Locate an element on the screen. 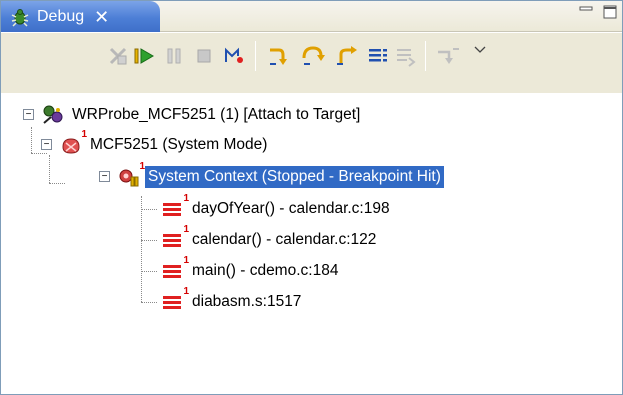 This screenshot has height=395, width=623. processor-core-icon: 1 is located at coordinates (73, 143).